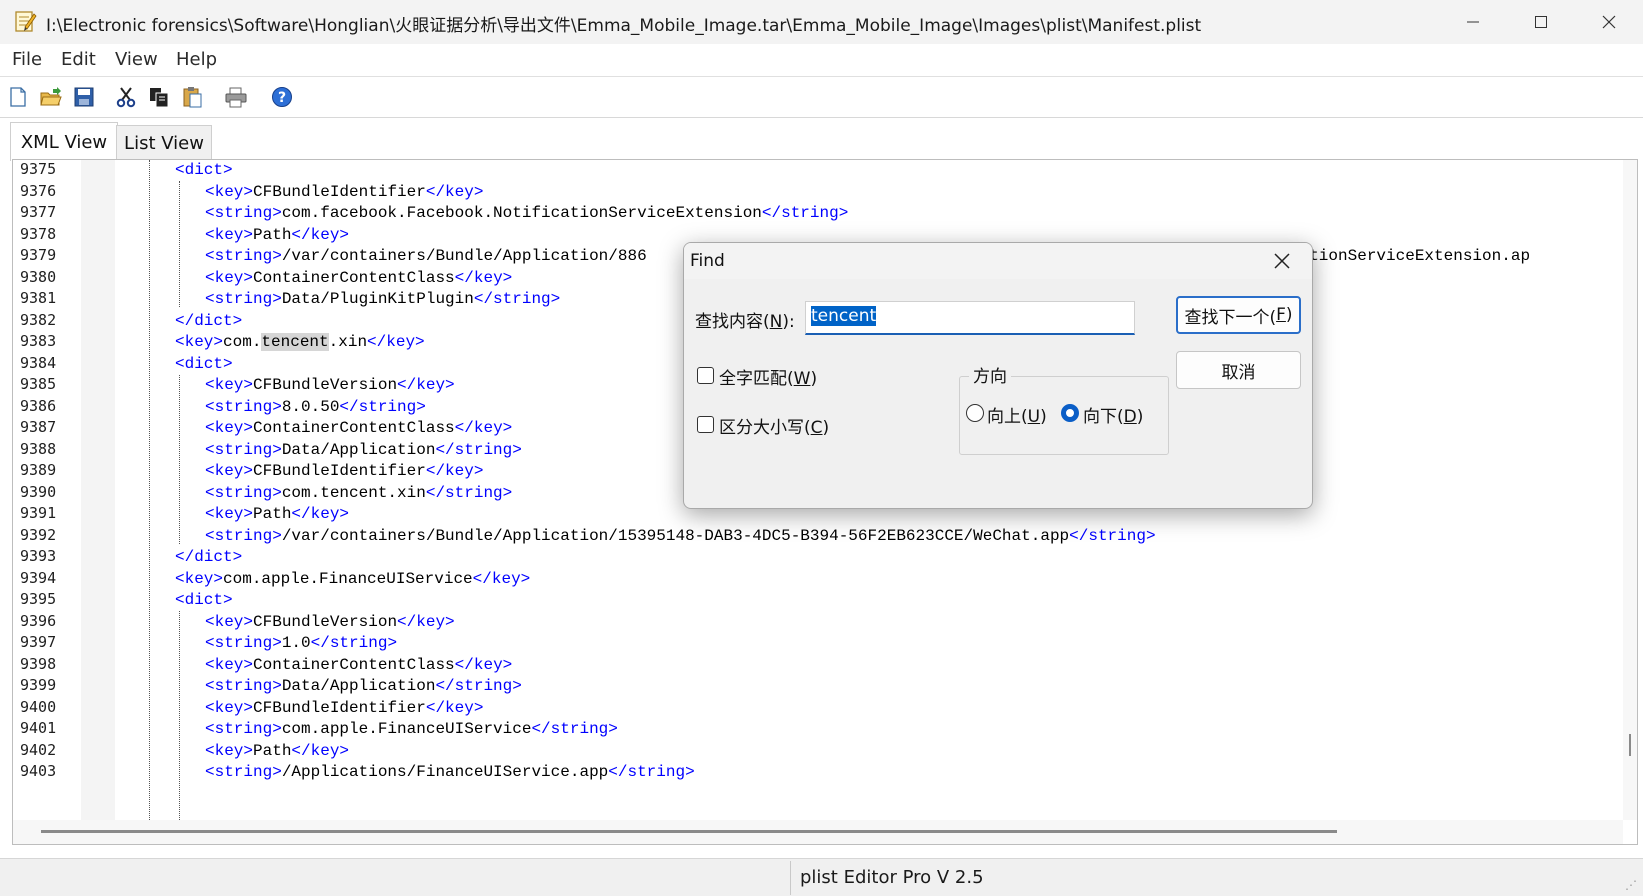 This screenshot has height=896, width=1643. Describe the element at coordinates (38, 255) in the screenshot. I see `line-number: 9379` at that location.